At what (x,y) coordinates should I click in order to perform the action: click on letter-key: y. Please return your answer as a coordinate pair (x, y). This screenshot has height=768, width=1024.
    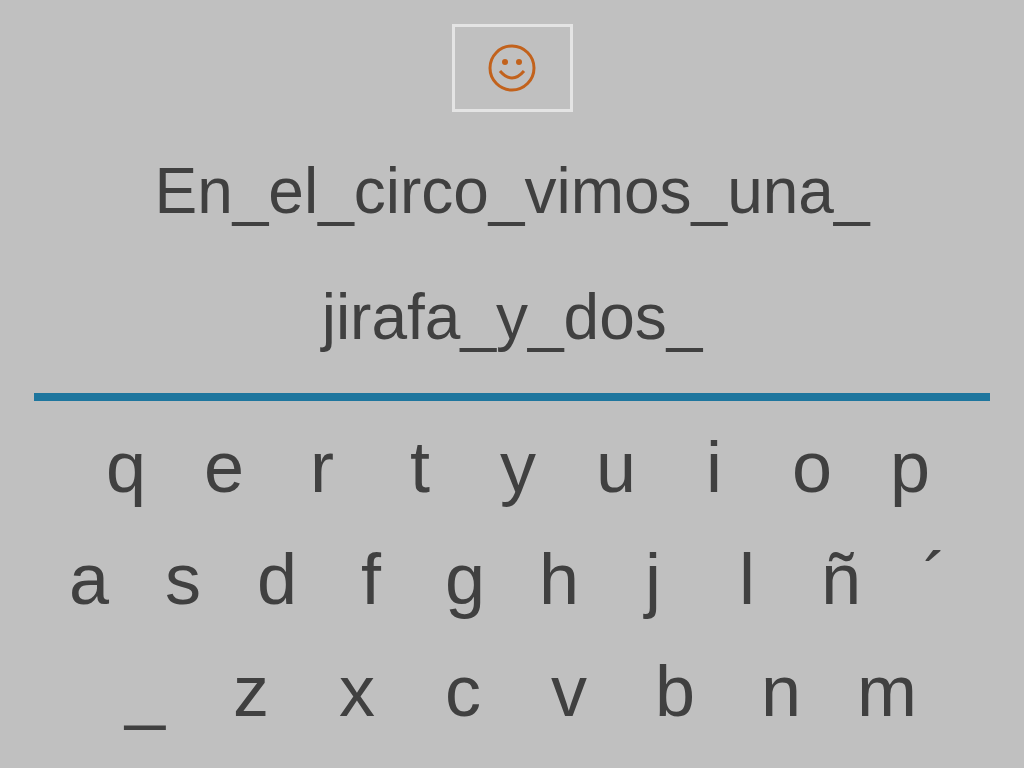
    Looking at the image, I should click on (518, 467).